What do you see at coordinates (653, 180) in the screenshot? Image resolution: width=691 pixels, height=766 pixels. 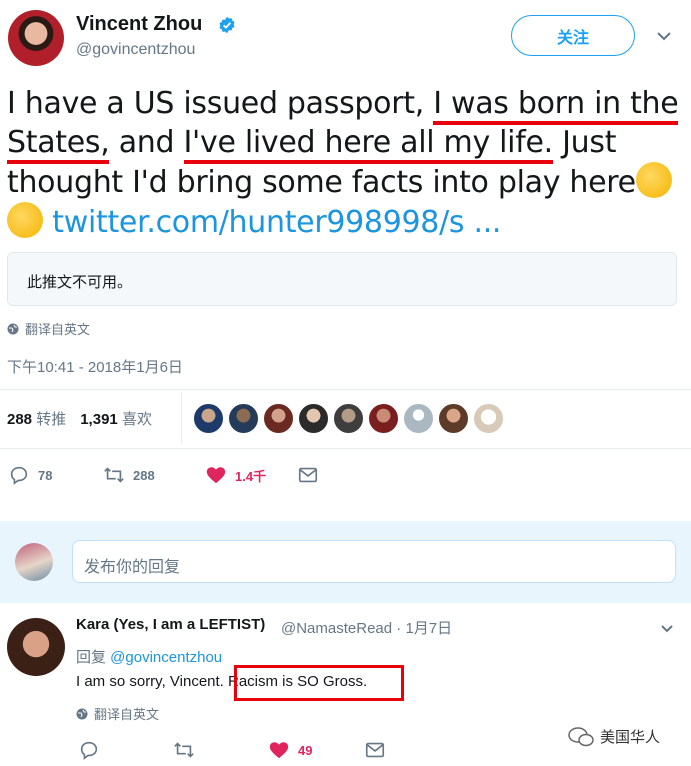 I see `thinking-face-emoji-icon` at bounding box center [653, 180].